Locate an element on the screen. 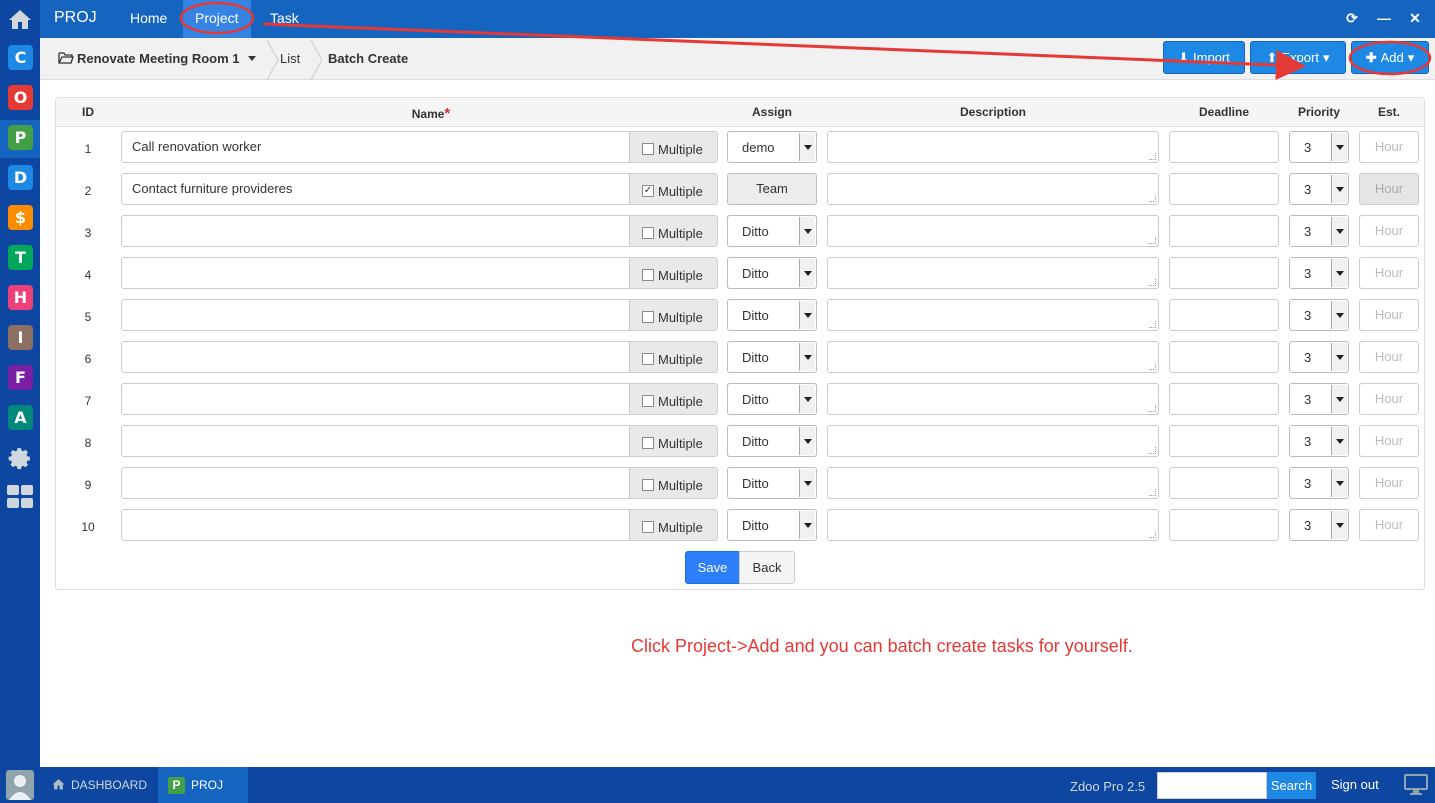  dock-app-1-icon: O is located at coordinates (20, 97).